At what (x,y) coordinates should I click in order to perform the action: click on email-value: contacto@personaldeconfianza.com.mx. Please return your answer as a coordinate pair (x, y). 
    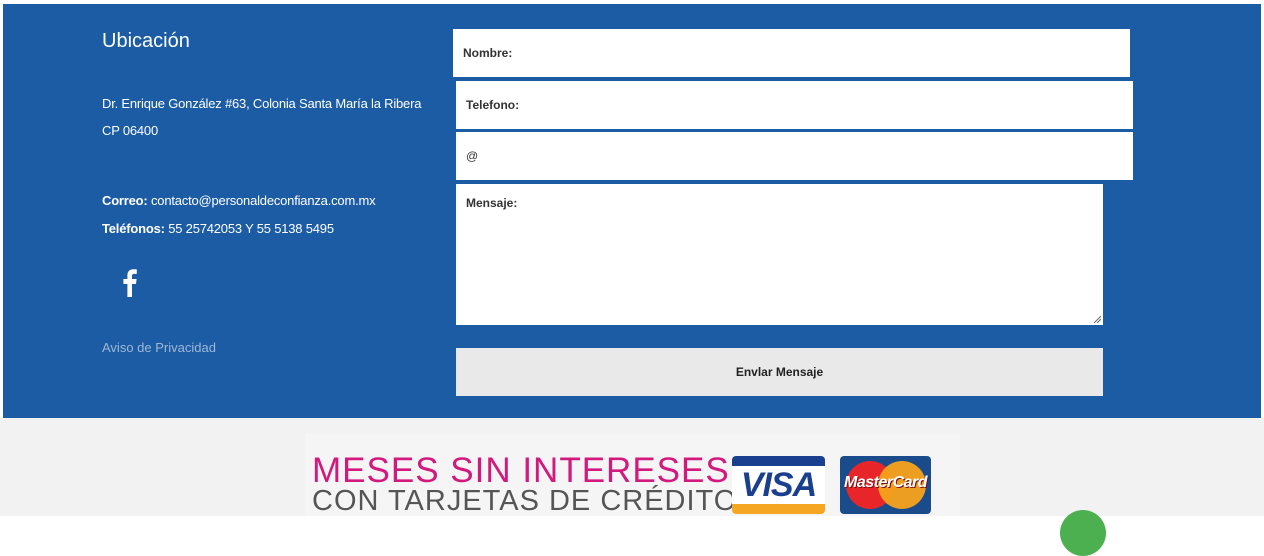
    Looking at the image, I should click on (263, 200).